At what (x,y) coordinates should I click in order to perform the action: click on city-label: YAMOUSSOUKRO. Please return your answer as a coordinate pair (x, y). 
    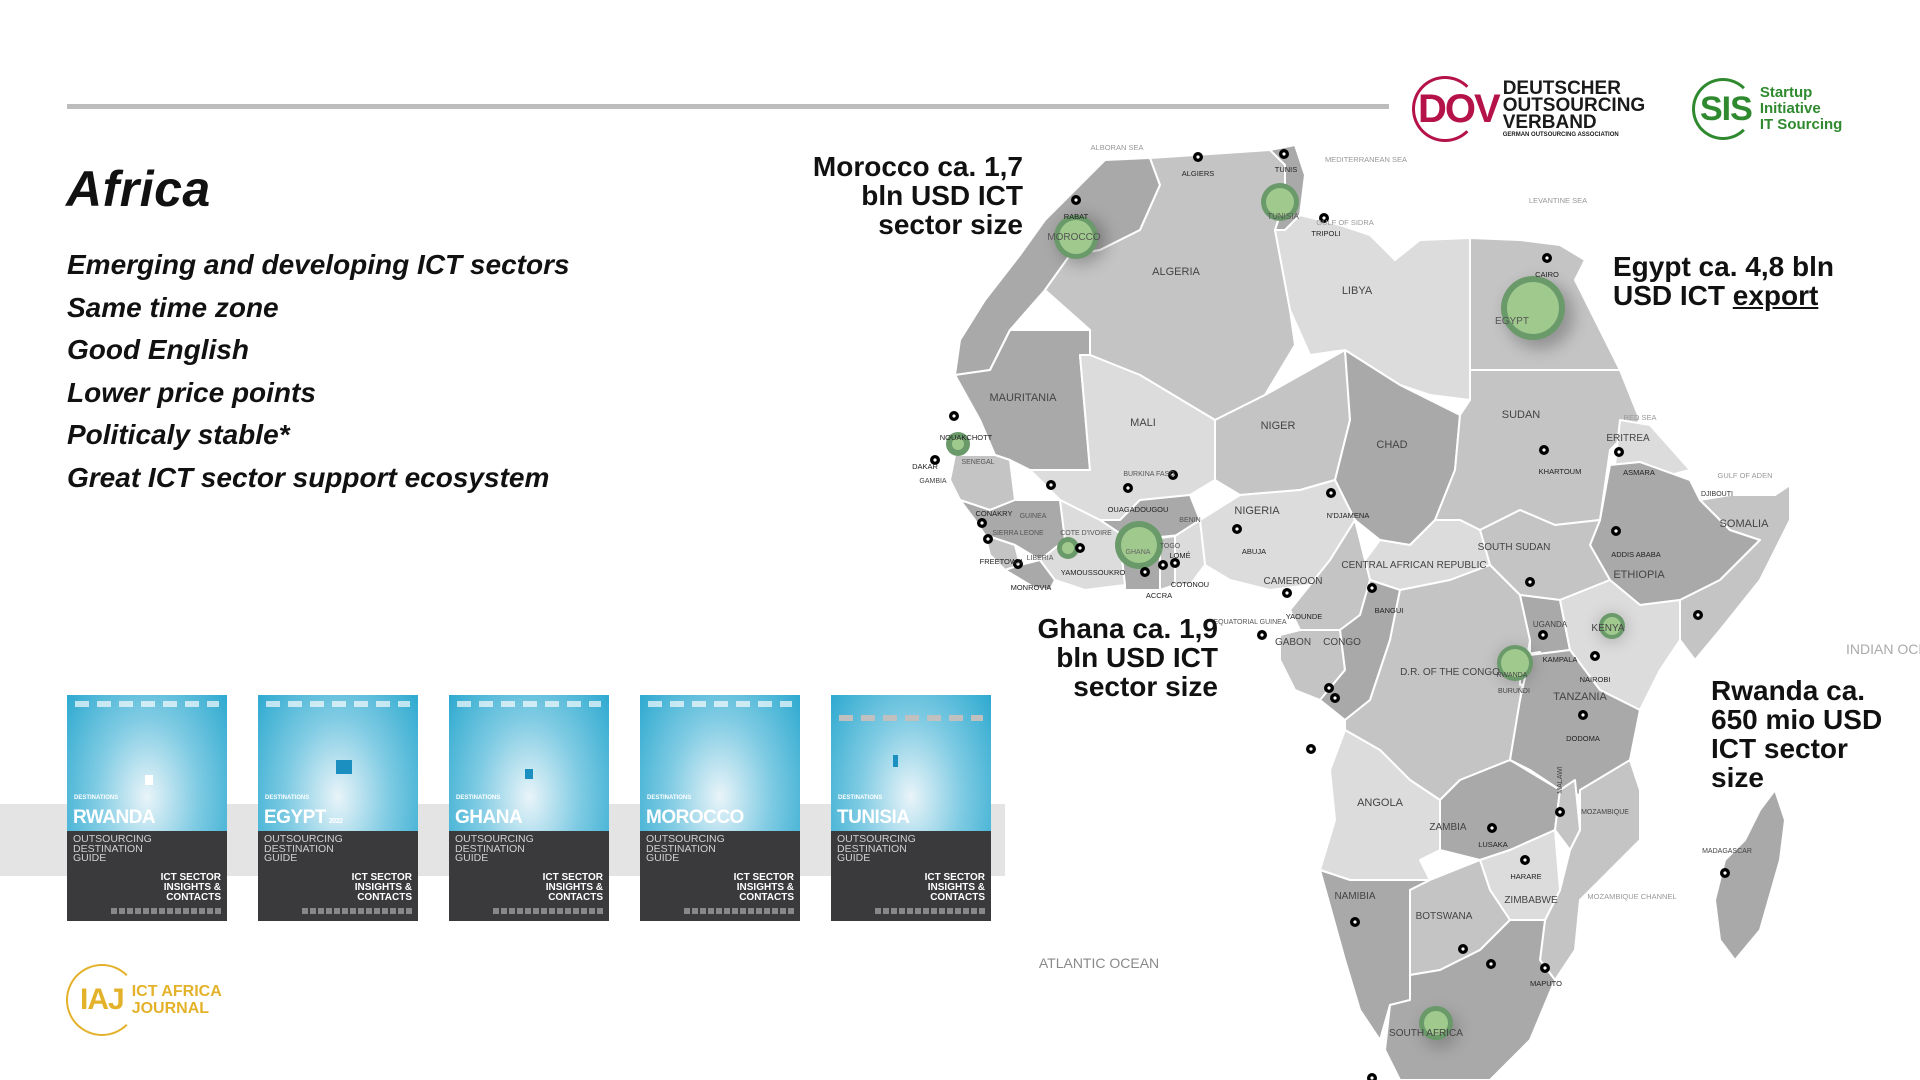
    Looking at the image, I should click on (1093, 572).